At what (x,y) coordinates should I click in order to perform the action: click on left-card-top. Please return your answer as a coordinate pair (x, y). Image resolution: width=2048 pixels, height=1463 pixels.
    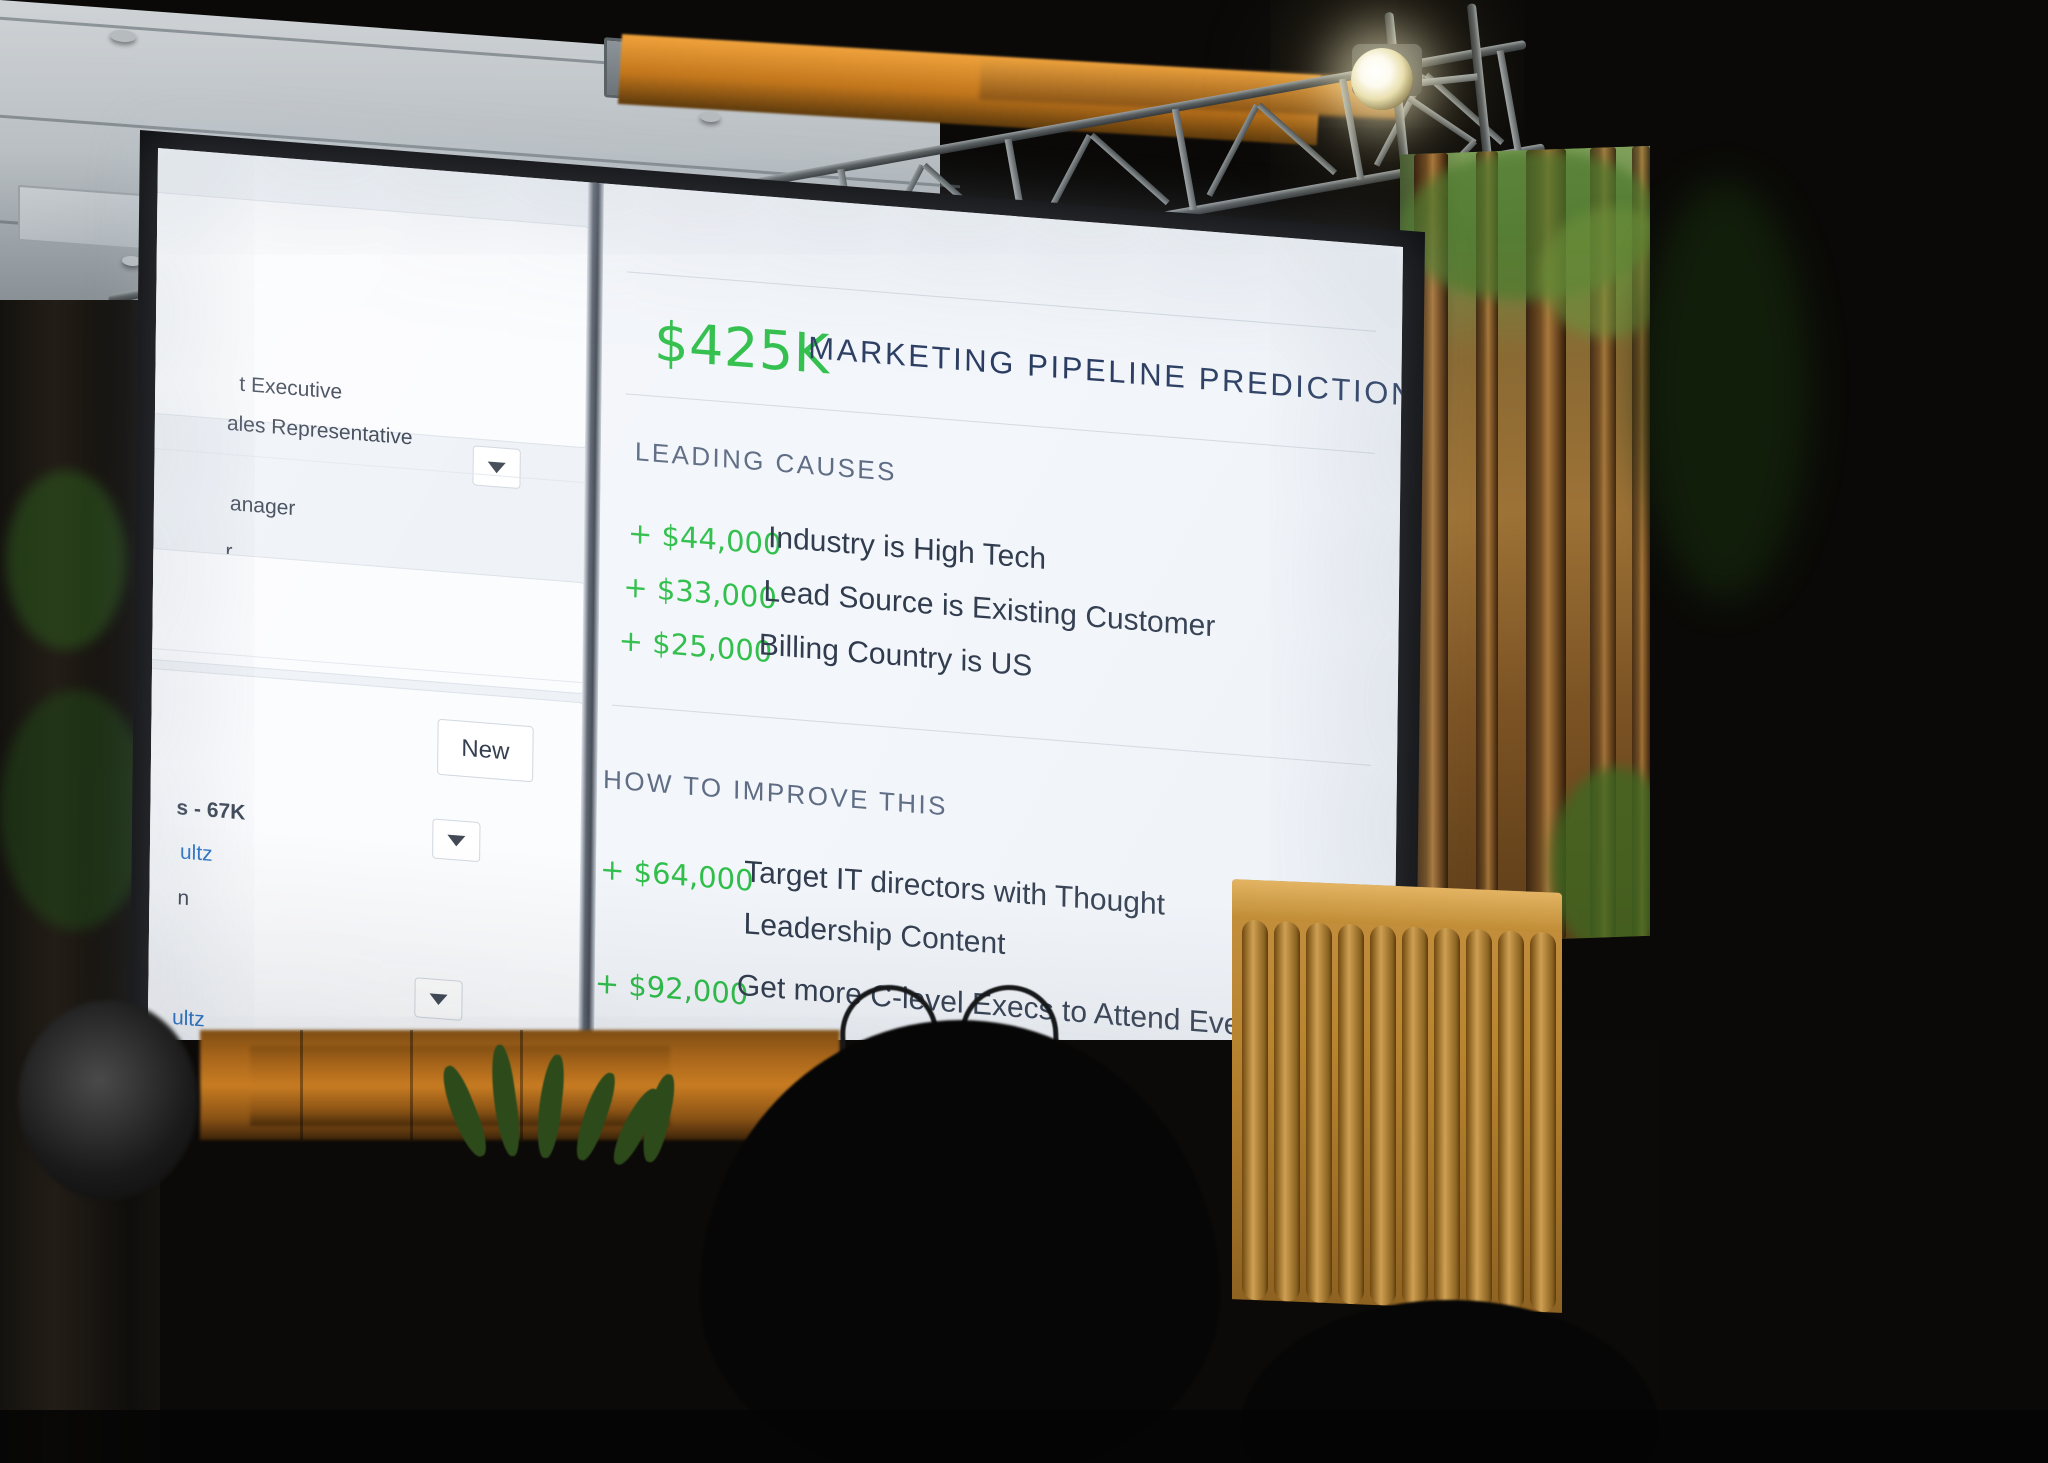
    Looking at the image, I should click on (368, 318).